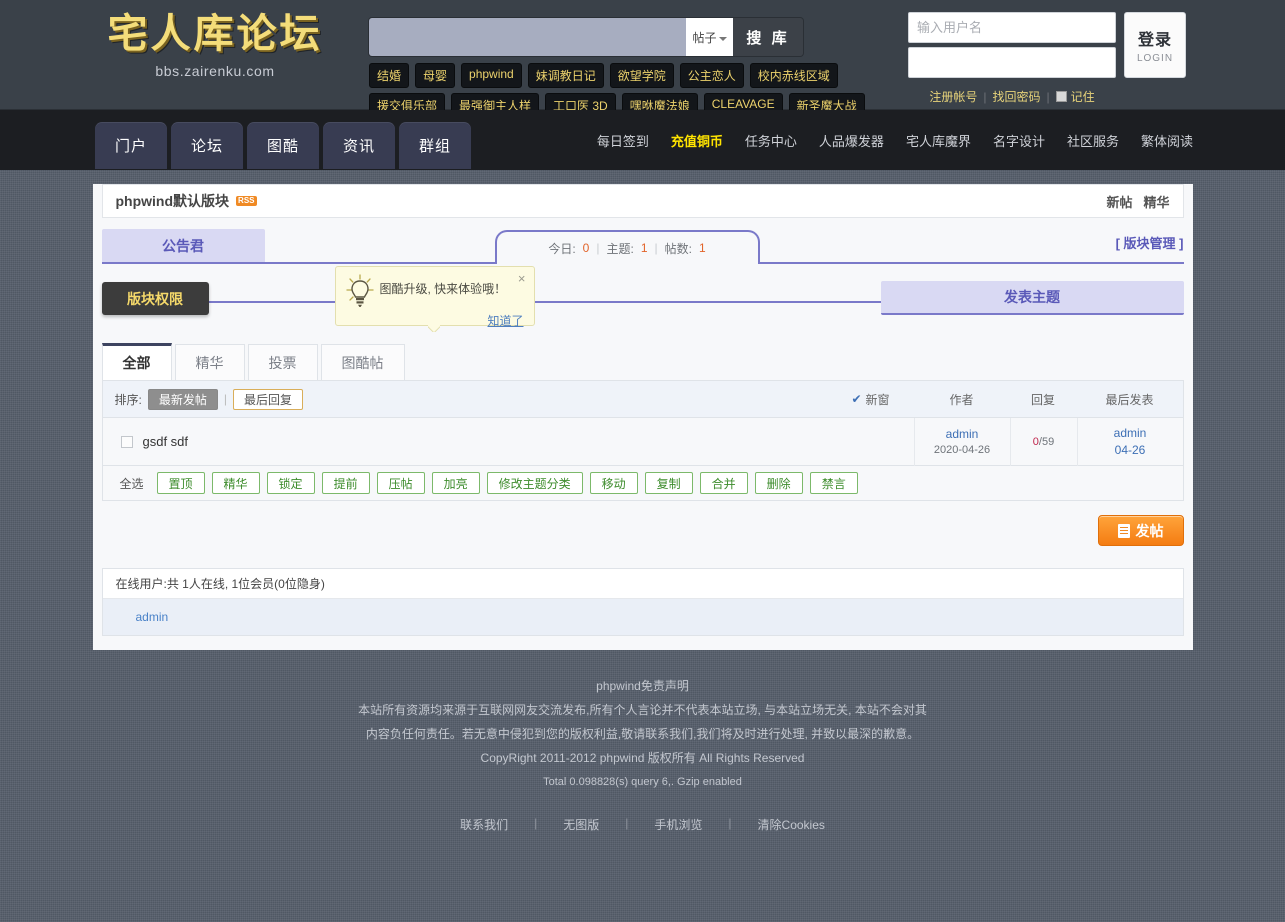  Describe the element at coordinates (246, 201) in the screenshot. I see `rss-icon: RSS` at that location.